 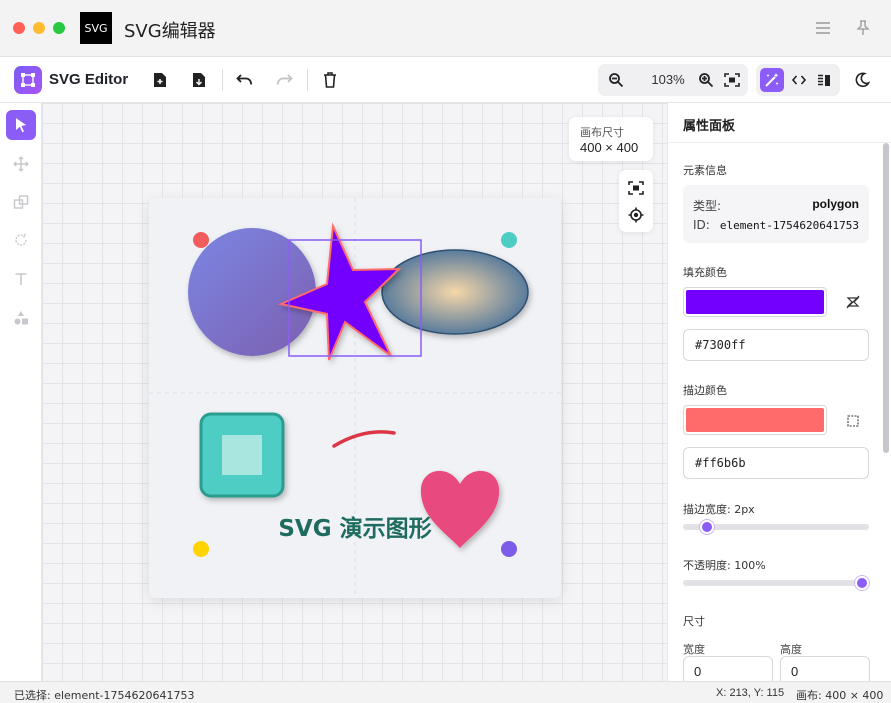 I want to click on no-stroke-icon, so click(x=853, y=421).